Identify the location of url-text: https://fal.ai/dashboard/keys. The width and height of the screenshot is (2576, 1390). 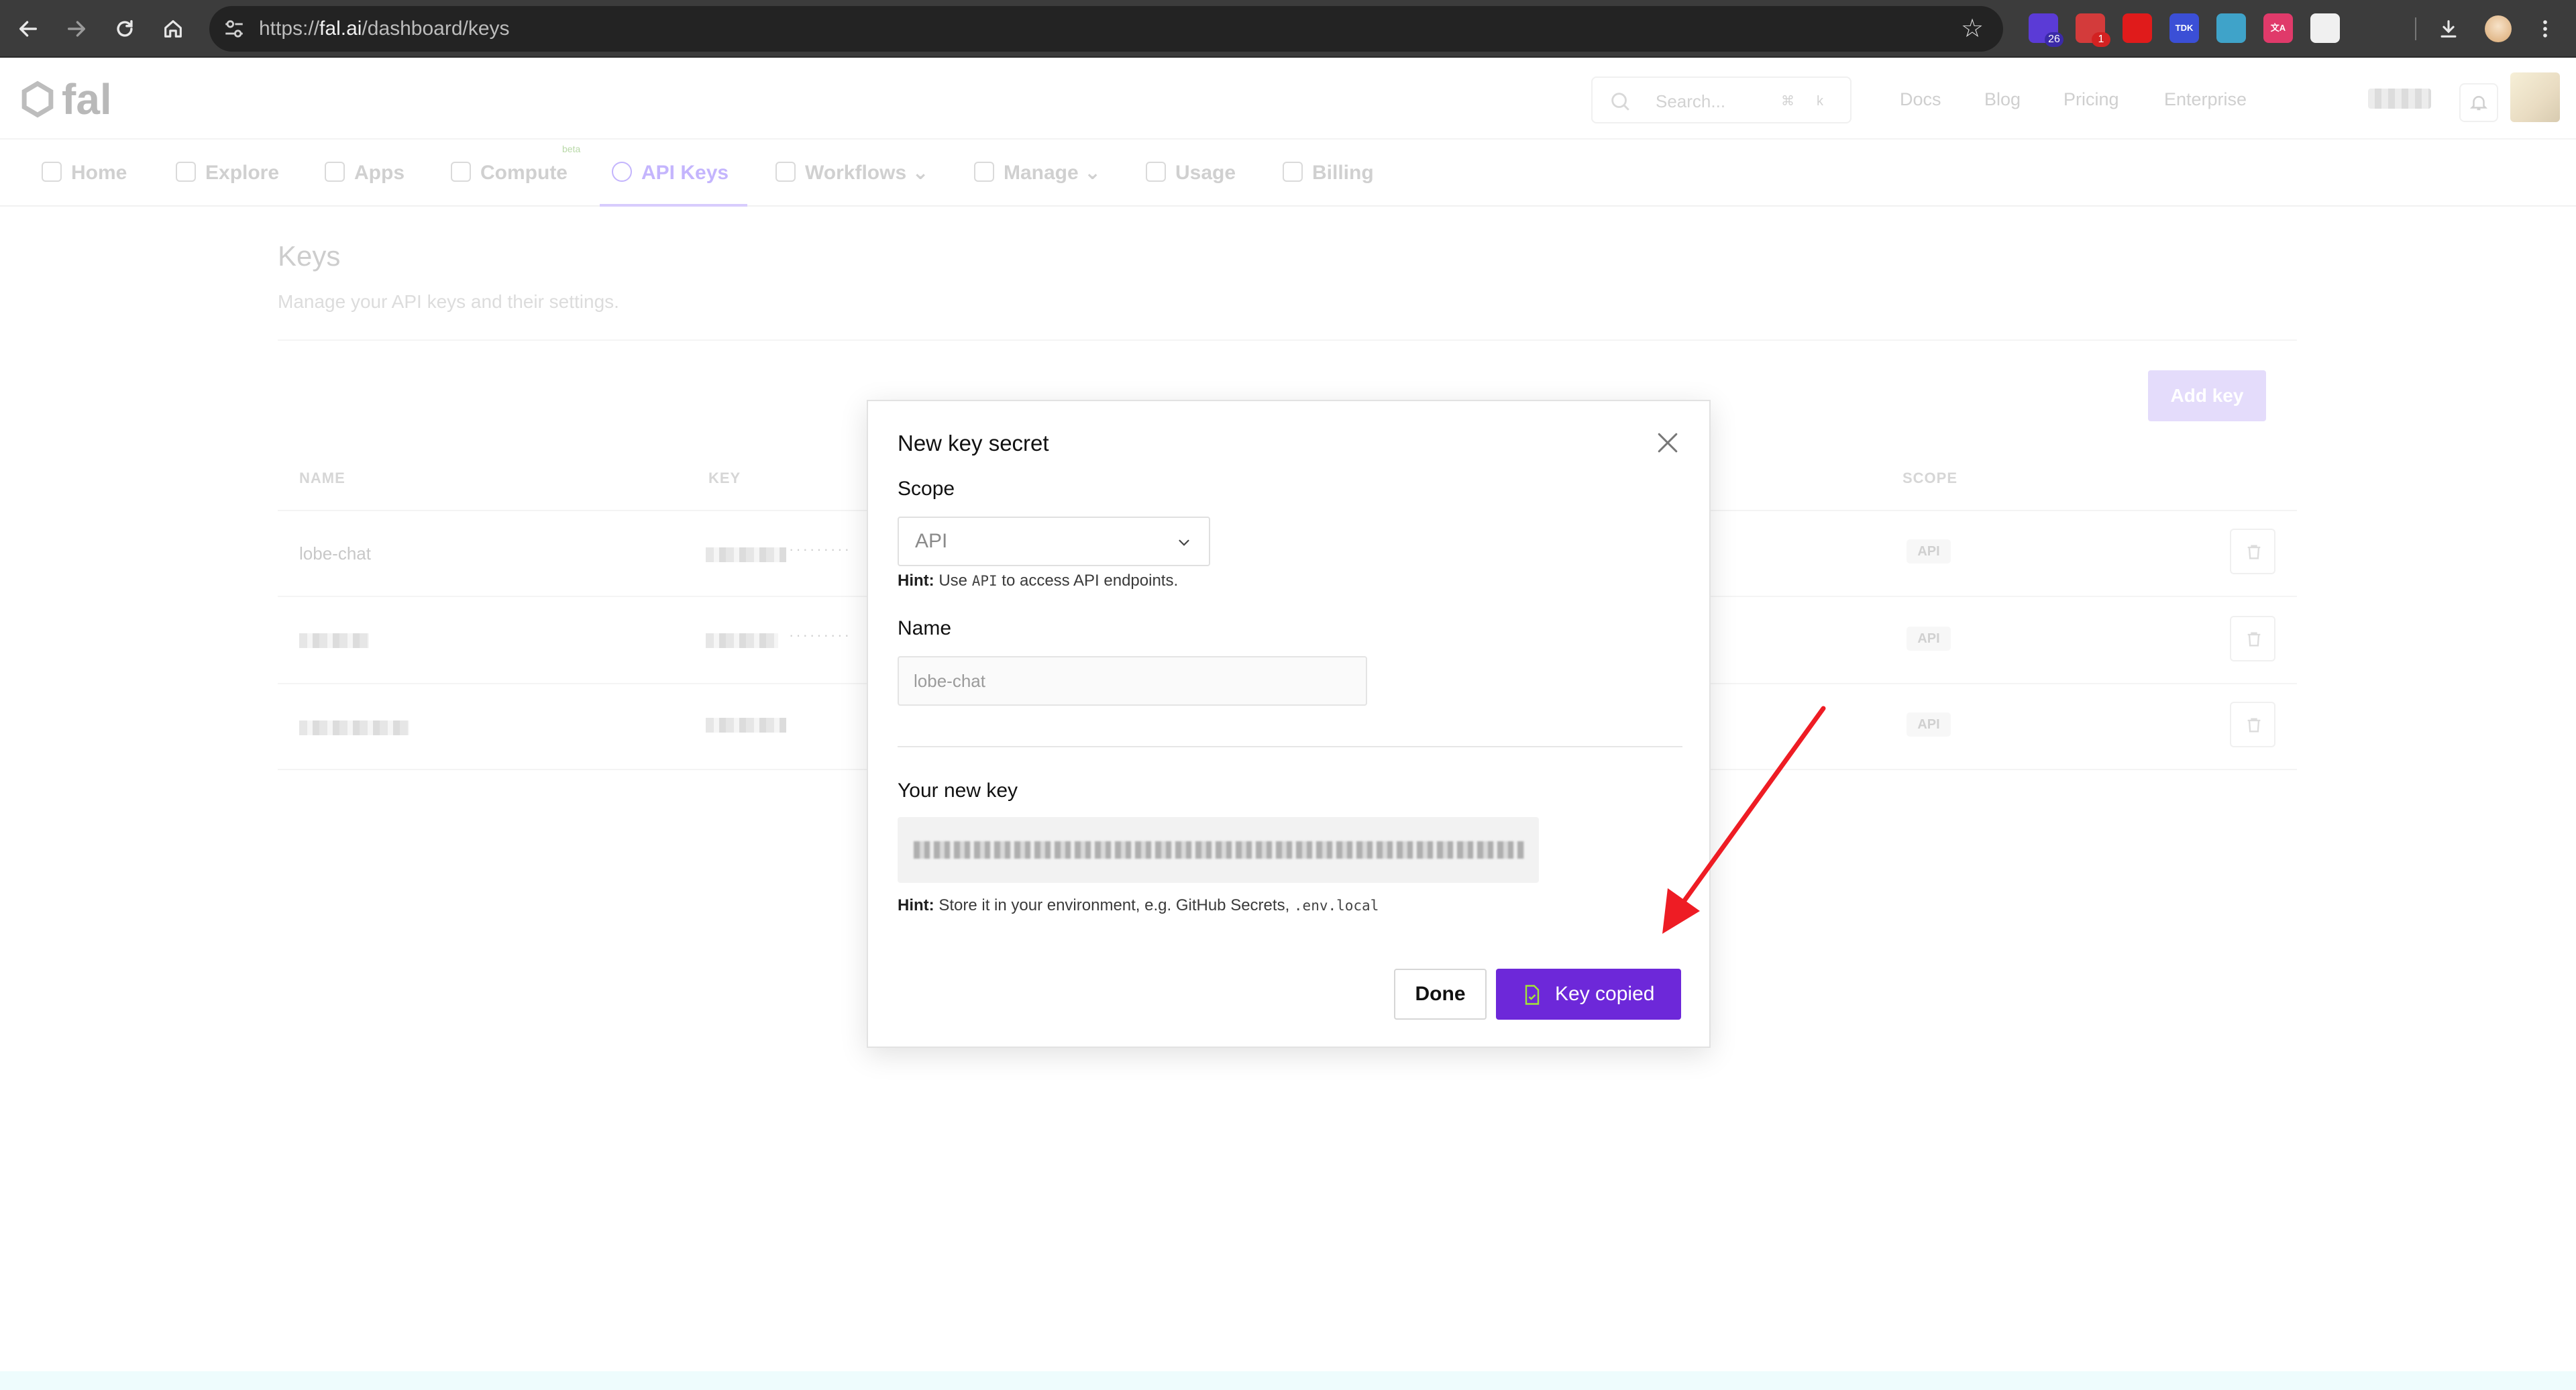
(384, 29).